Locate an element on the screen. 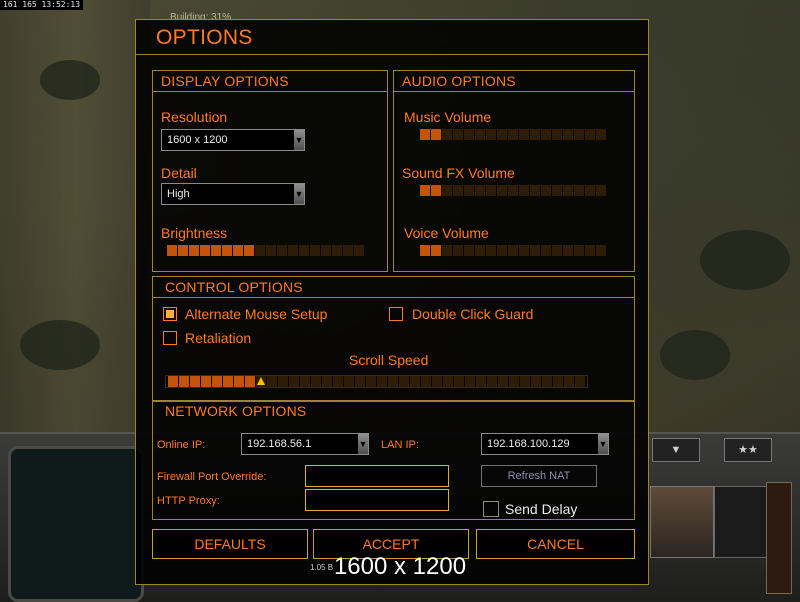 The image size is (800, 602). resource-status-bar: 161 165 13:52:13 is located at coordinates (42, 5).